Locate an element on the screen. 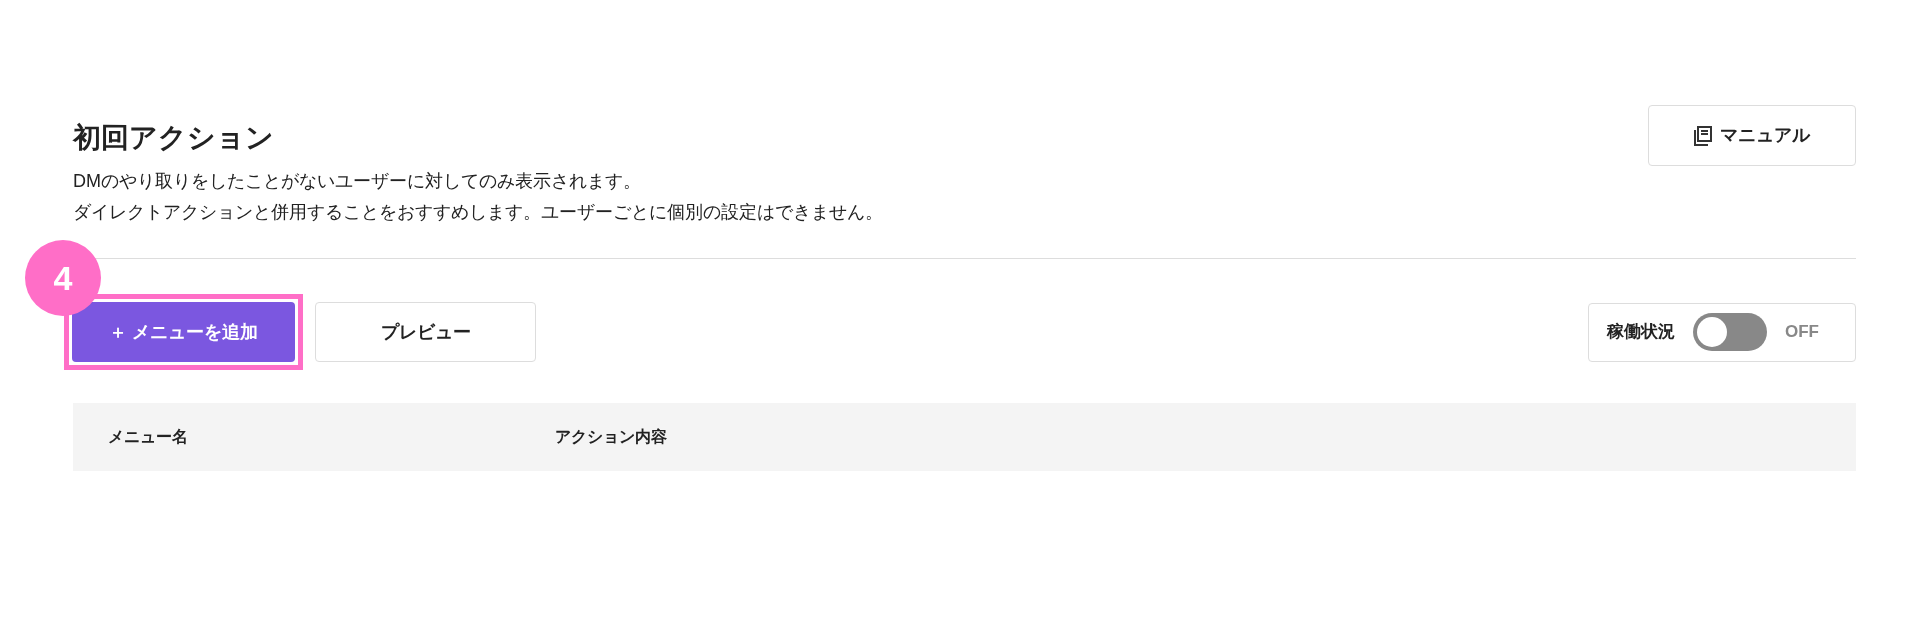 The width and height of the screenshot is (1920, 640). preview-button: プレビュー is located at coordinates (425, 332).